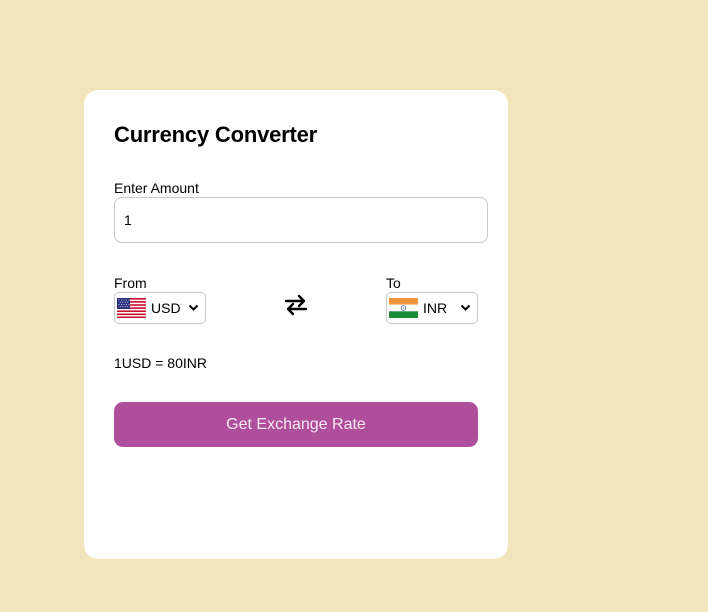  I want to click on amount-input, so click(301, 220).